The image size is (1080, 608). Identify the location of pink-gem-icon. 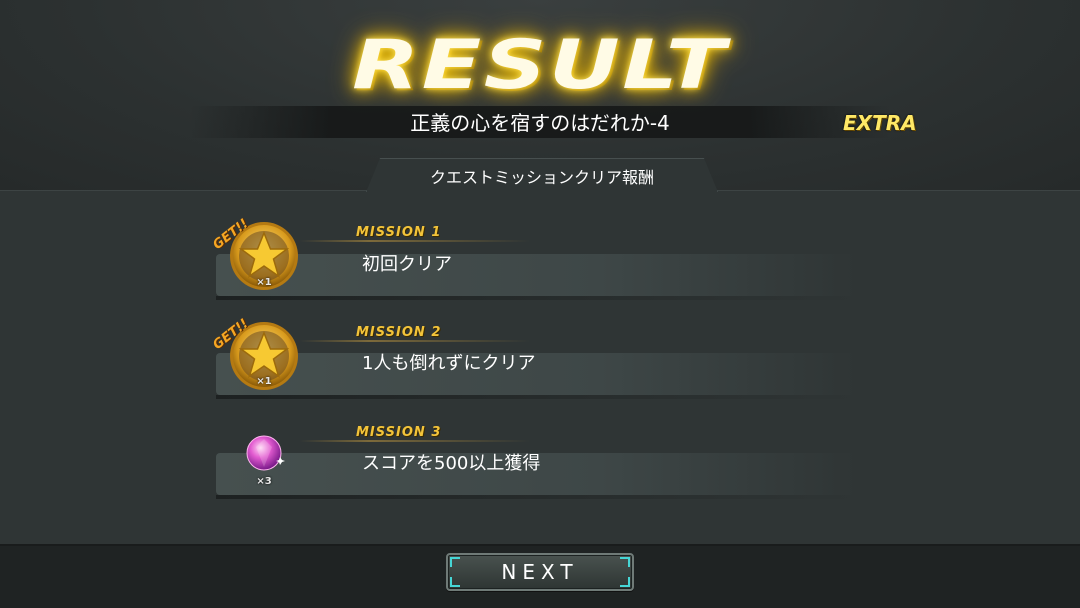
(265, 453).